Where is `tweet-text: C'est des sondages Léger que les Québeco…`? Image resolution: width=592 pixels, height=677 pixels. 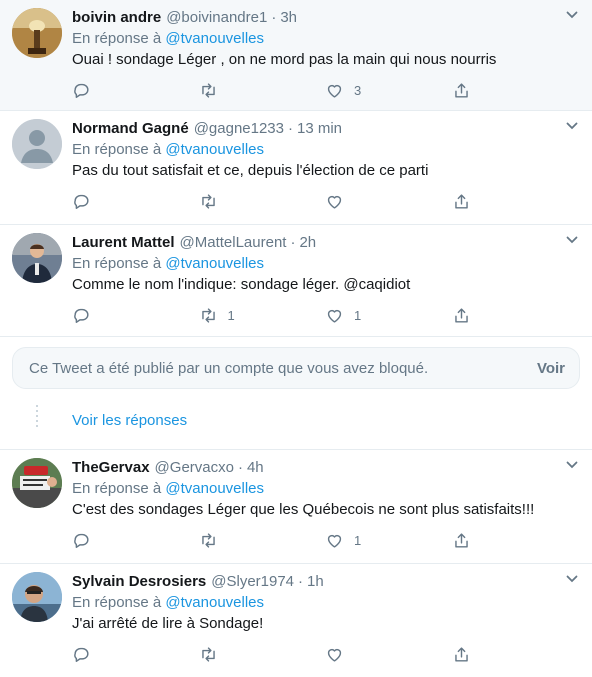
tweet-text: C'est des sondages Léger que les Québeco… is located at coordinates (303, 509).